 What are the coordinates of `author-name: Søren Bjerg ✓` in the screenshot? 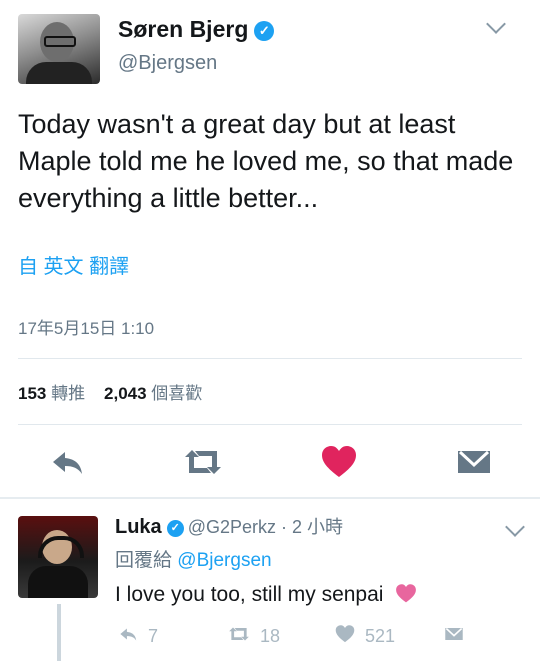 It's located at (196, 29).